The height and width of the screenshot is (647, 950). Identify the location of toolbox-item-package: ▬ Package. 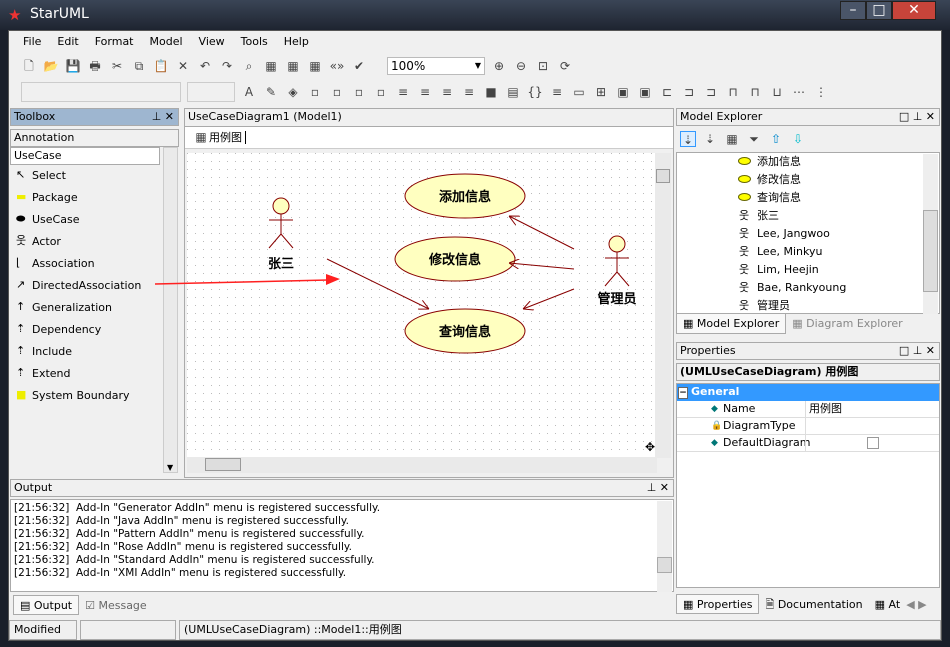
(93, 198).